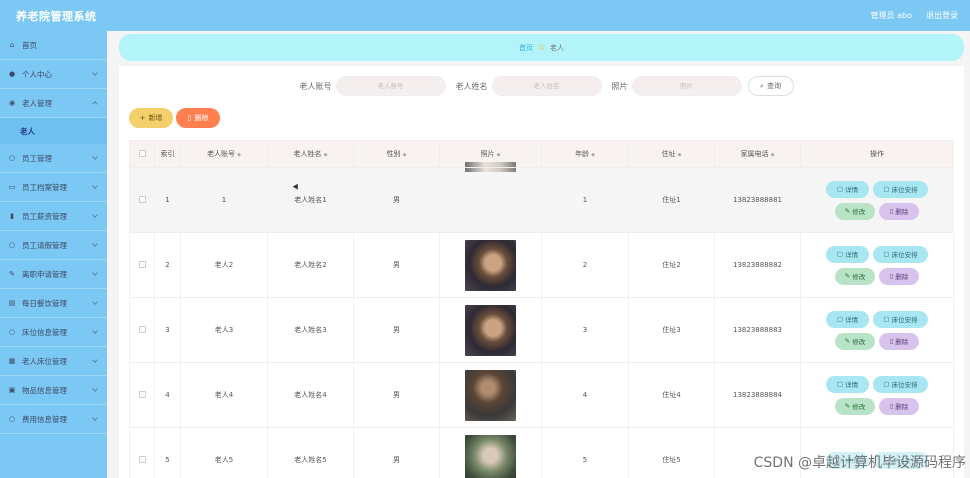 This screenshot has height=478, width=970. What do you see at coordinates (44, 187) in the screenshot?
I see `sidebar-item-label: 员工档案管理` at bounding box center [44, 187].